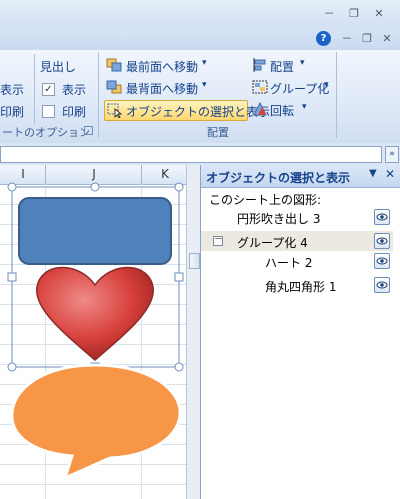  What do you see at coordinates (265, 200) in the screenshot?
I see `shapes-on-sheet-label: このシート上の図形:` at bounding box center [265, 200].